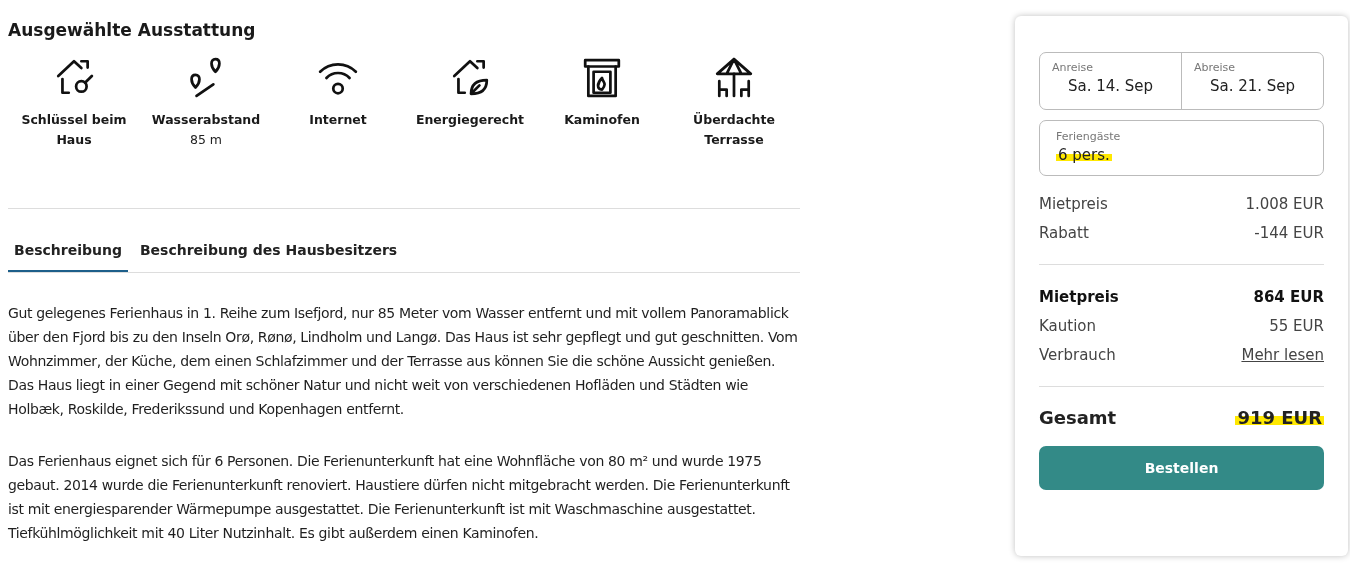  What do you see at coordinates (734, 77) in the screenshot?
I see `parasol-icon` at bounding box center [734, 77].